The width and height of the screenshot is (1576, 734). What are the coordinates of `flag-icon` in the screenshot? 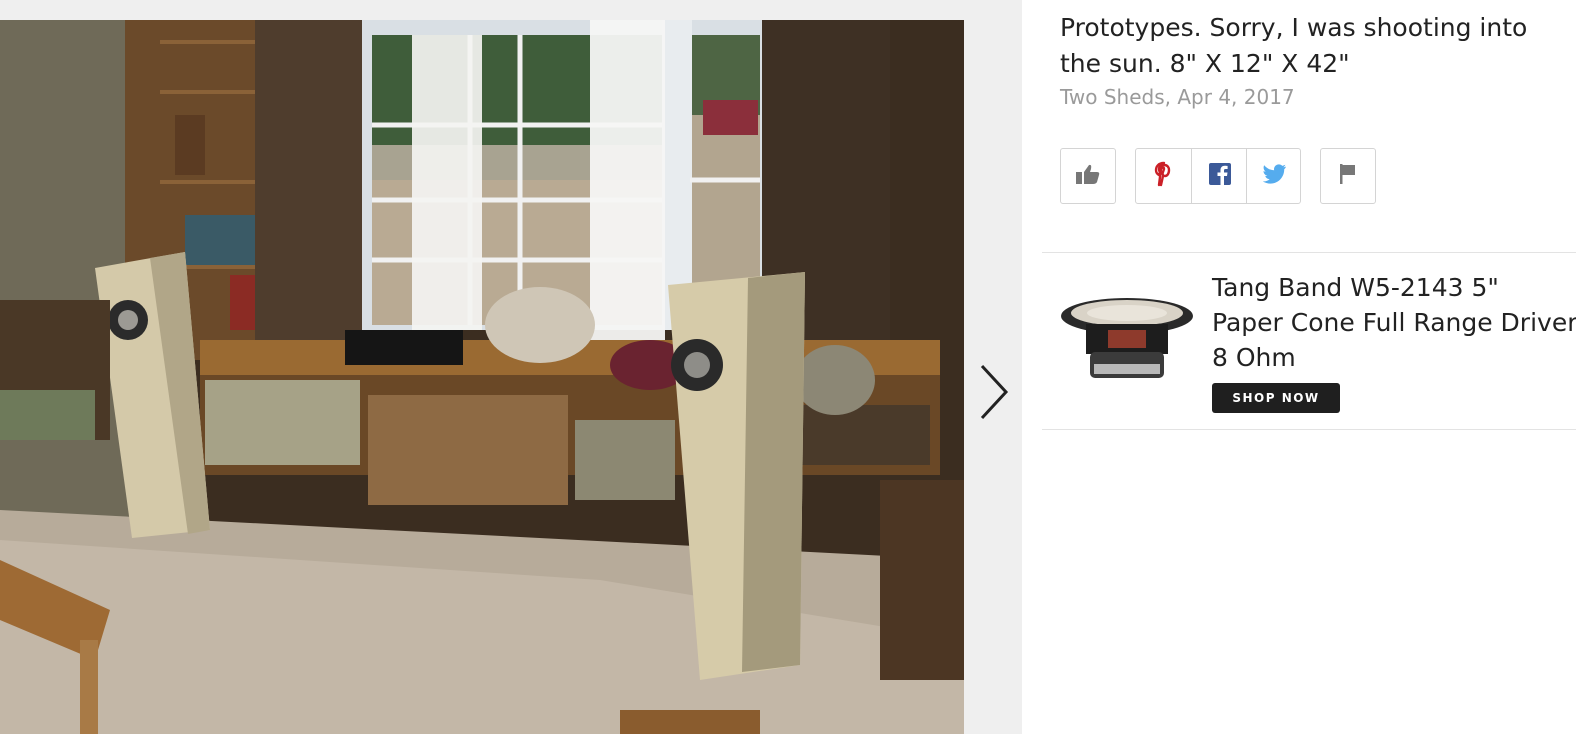 It's located at (1348, 176).